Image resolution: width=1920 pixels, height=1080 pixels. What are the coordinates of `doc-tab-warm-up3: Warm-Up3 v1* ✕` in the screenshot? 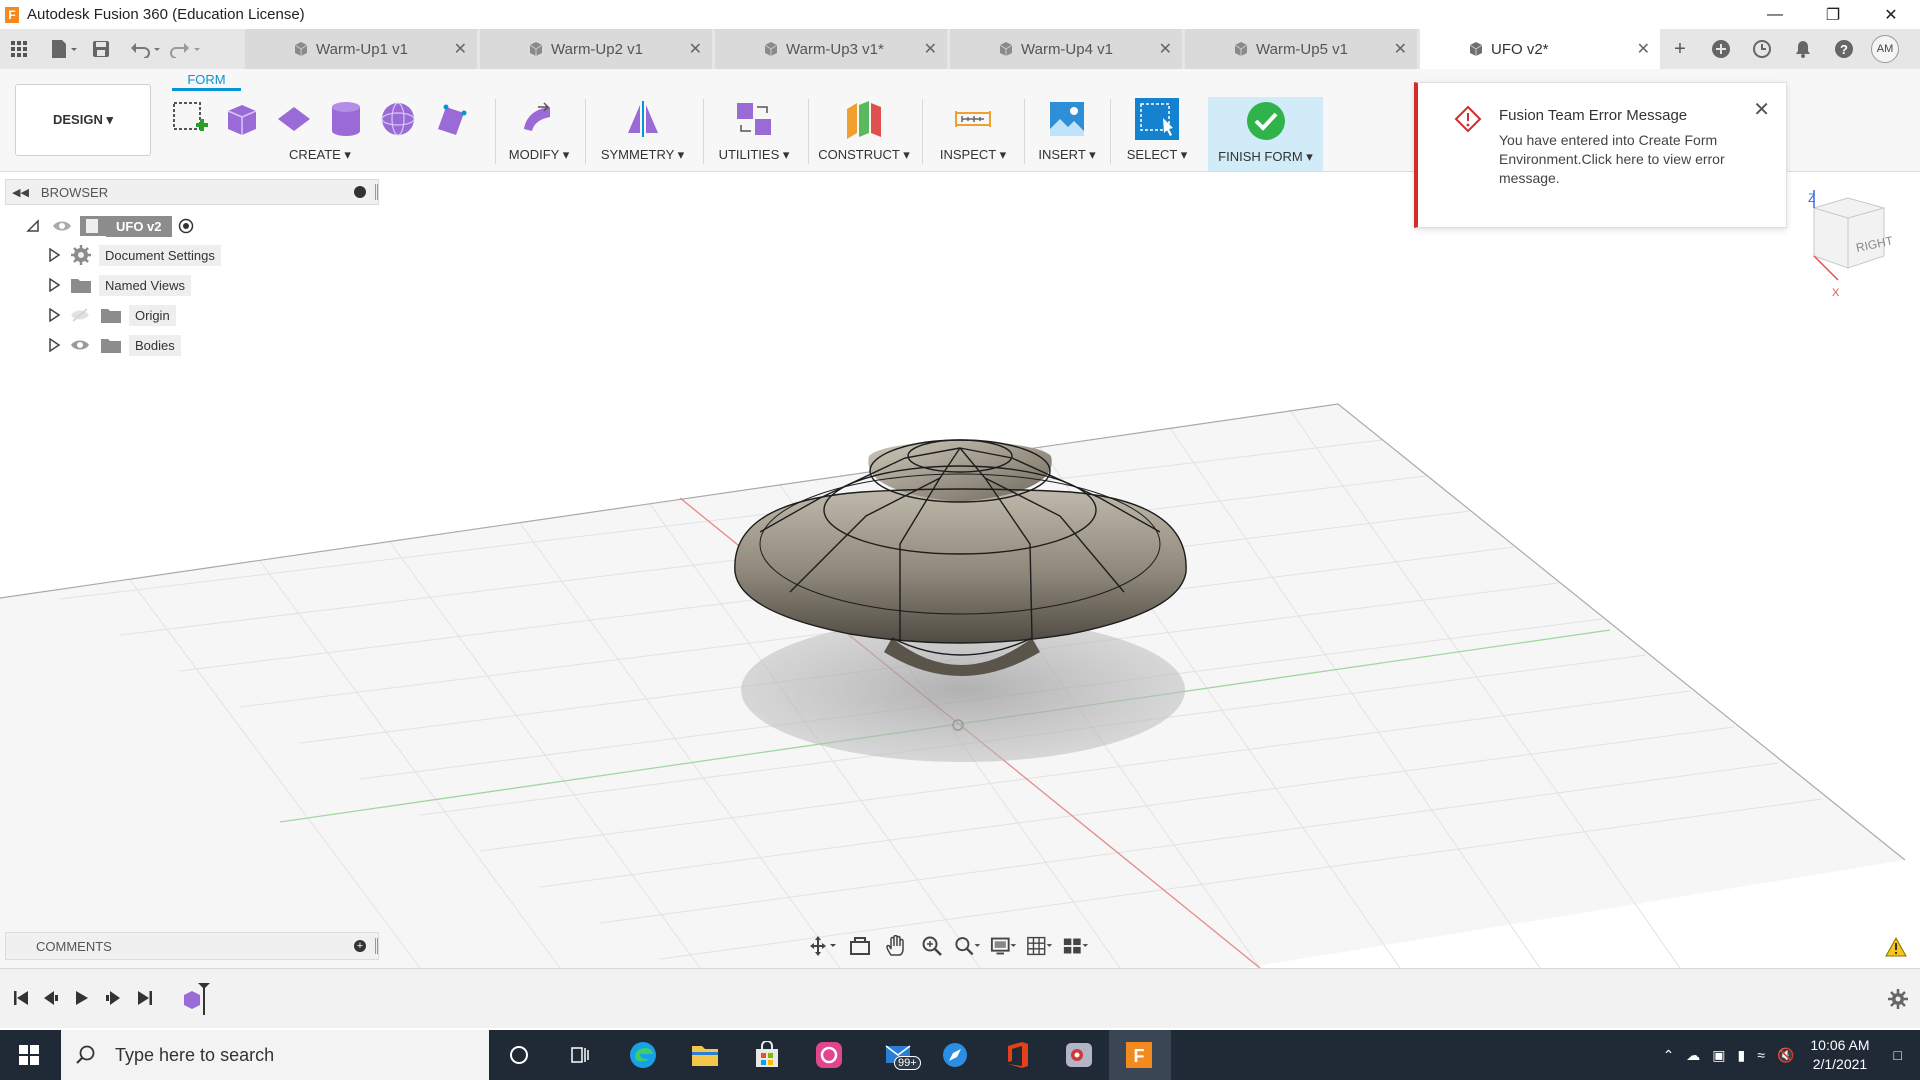 It's located at (831, 49).